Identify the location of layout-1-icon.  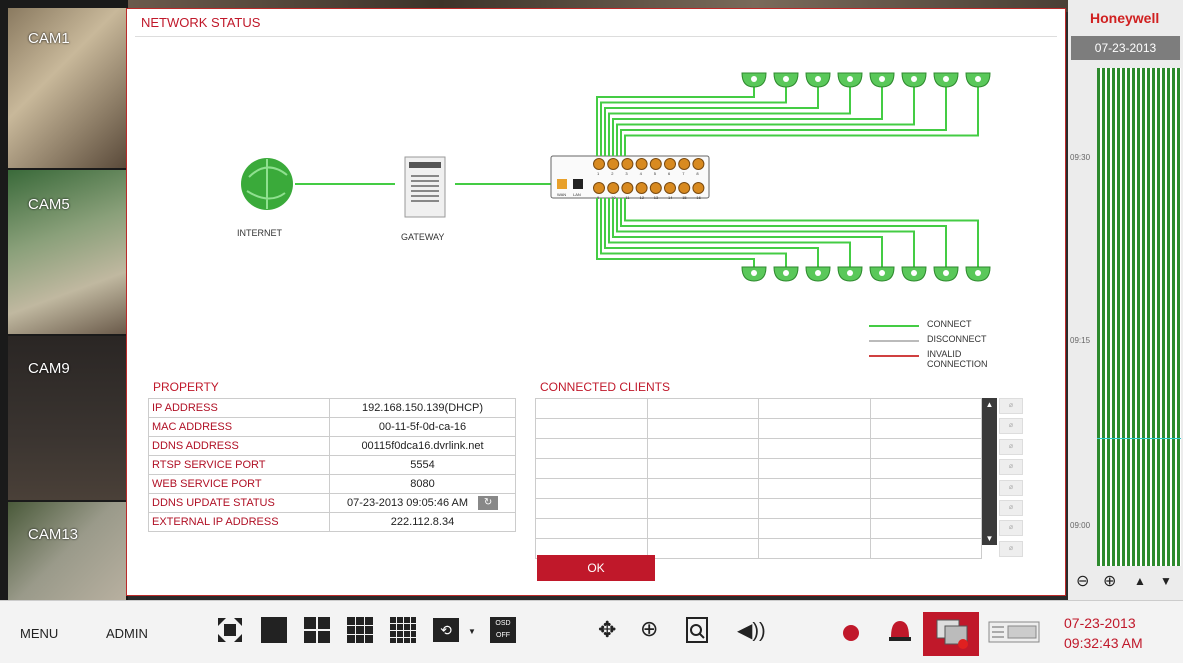
(274, 630).